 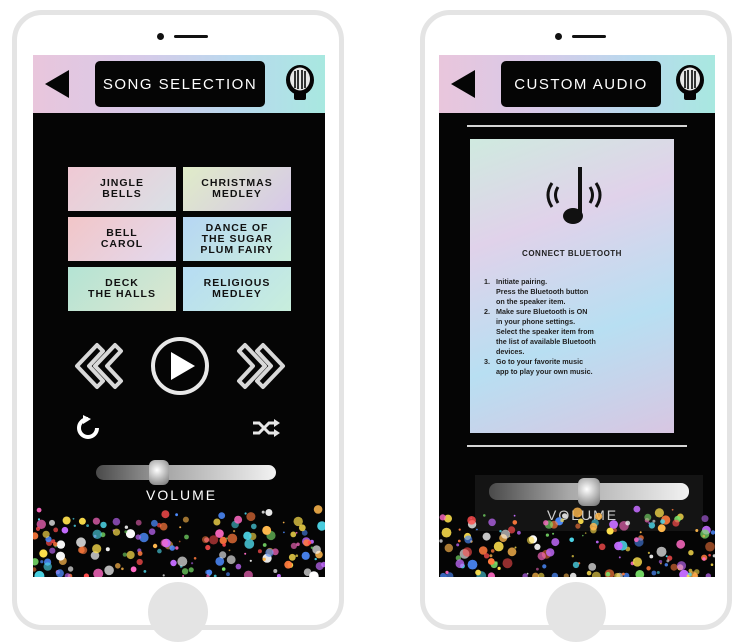 What do you see at coordinates (122, 289) in the screenshot?
I see `song-button-deck-the-halls: DECK THE HALLS` at bounding box center [122, 289].